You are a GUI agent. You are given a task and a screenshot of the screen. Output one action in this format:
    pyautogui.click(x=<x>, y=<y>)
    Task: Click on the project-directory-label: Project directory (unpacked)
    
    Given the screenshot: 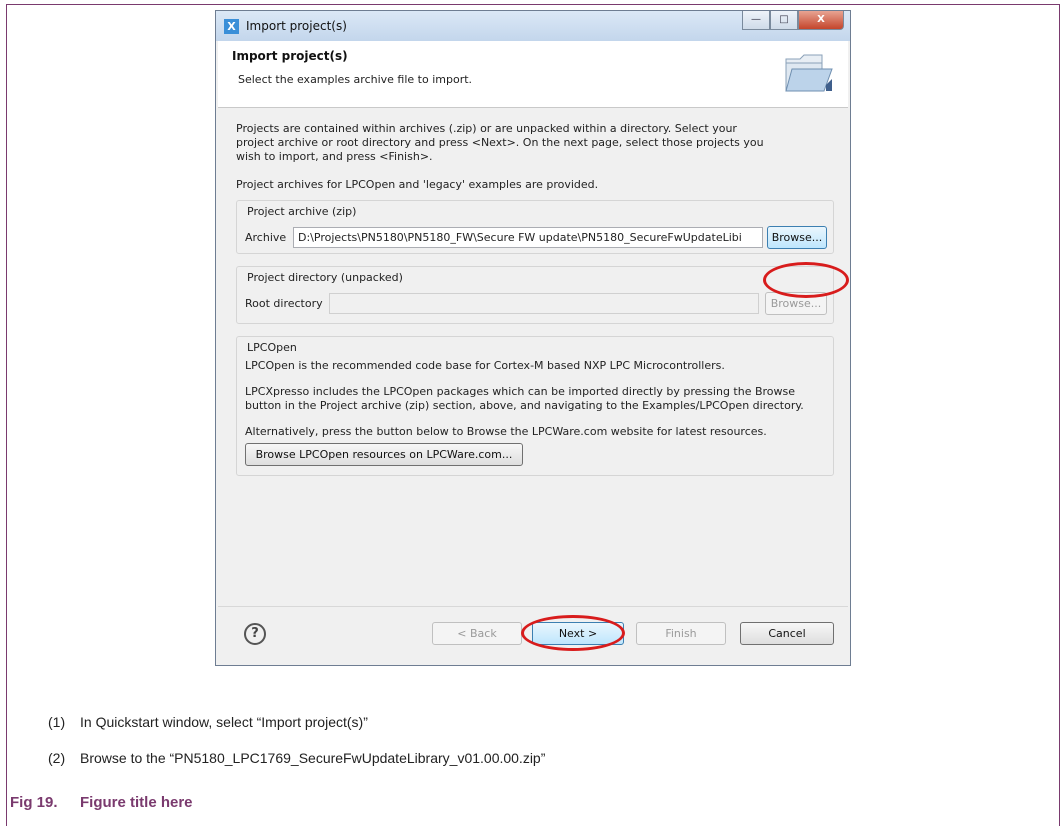 What is the action you would take?
    pyautogui.click(x=325, y=277)
    